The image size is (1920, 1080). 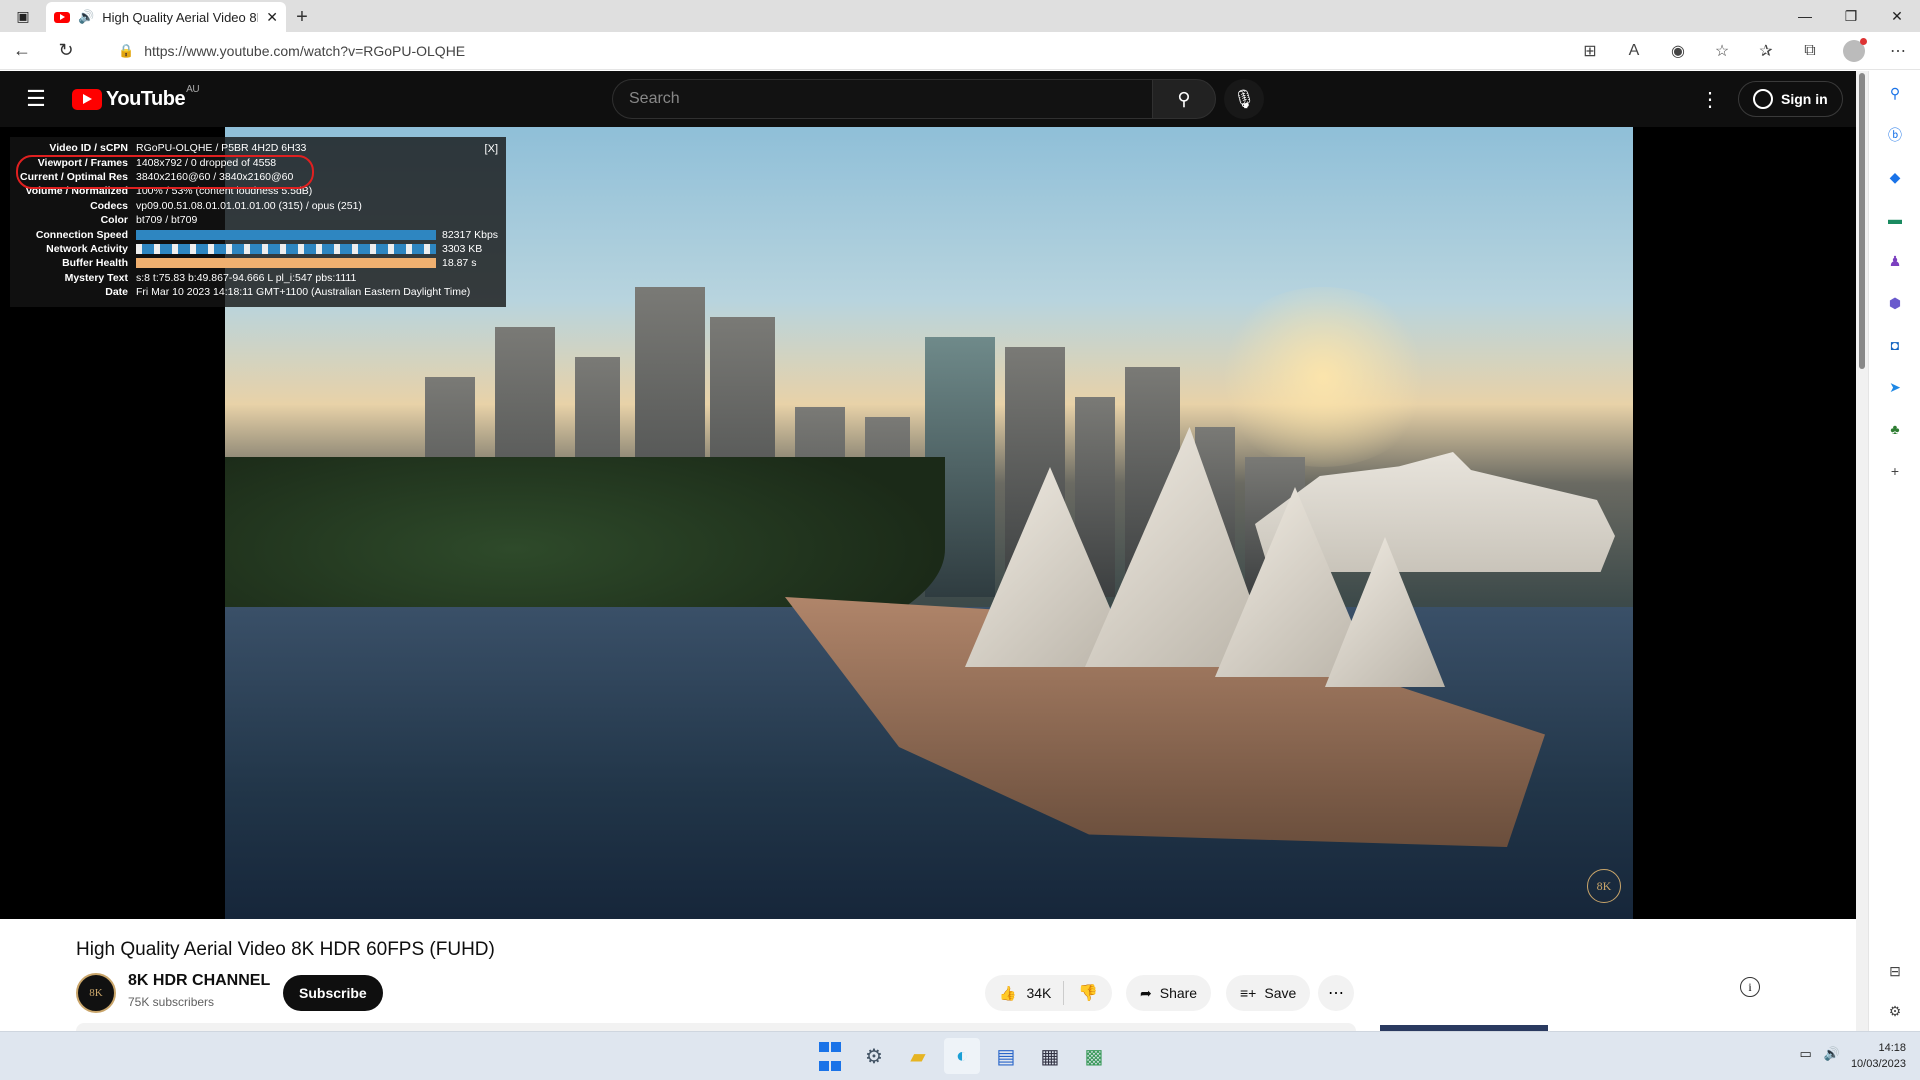 What do you see at coordinates (1088, 993) in the screenshot?
I see `dislike-button: 👎` at bounding box center [1088, 993].